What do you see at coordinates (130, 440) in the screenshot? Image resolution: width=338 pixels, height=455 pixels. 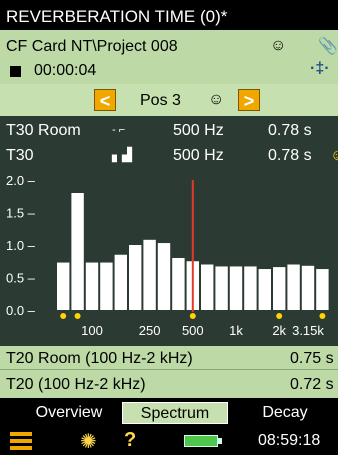 I see `help-icon: ?` at bounding box center [130, 440].